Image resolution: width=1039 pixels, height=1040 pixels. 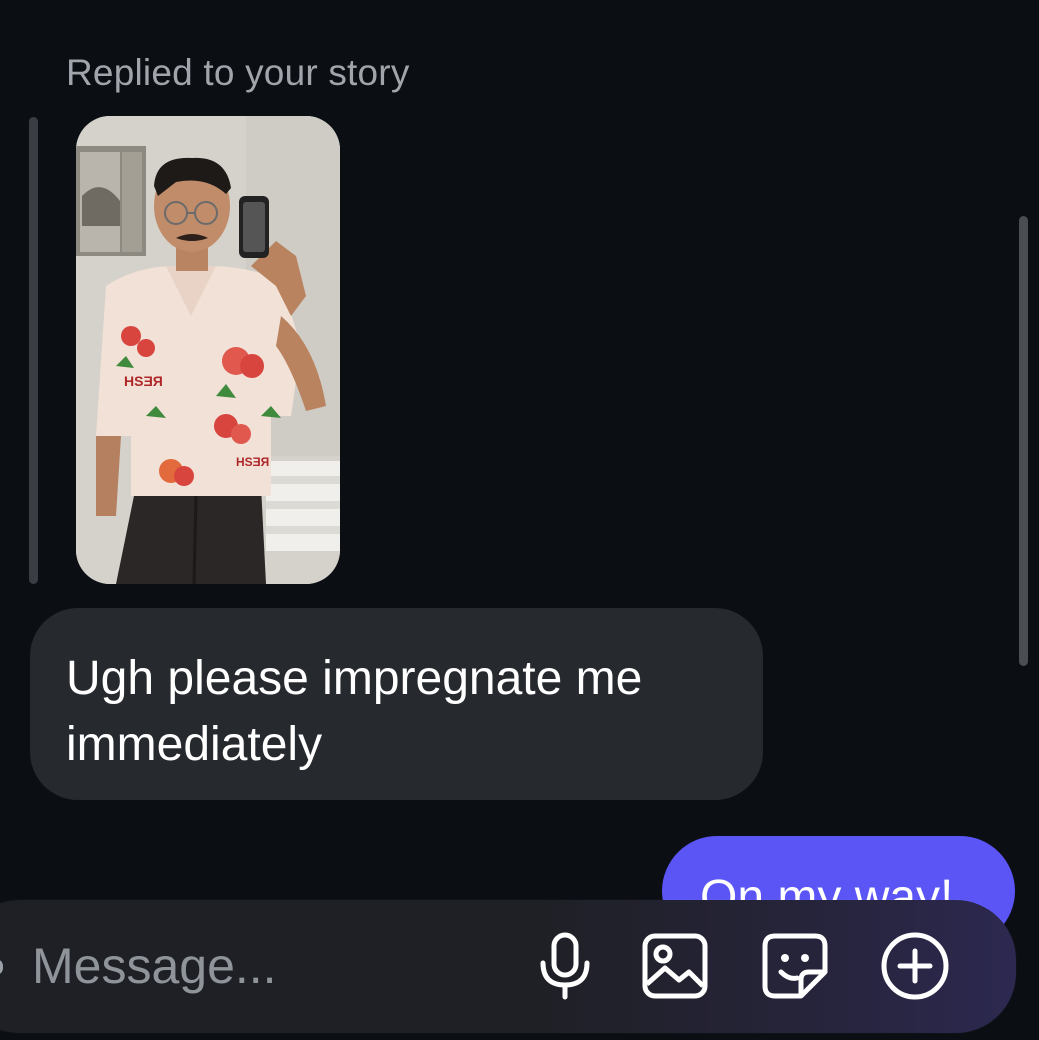 I want to click on story-photo: HSƎЯ HSƎЯ, so click(x=208, y=350).